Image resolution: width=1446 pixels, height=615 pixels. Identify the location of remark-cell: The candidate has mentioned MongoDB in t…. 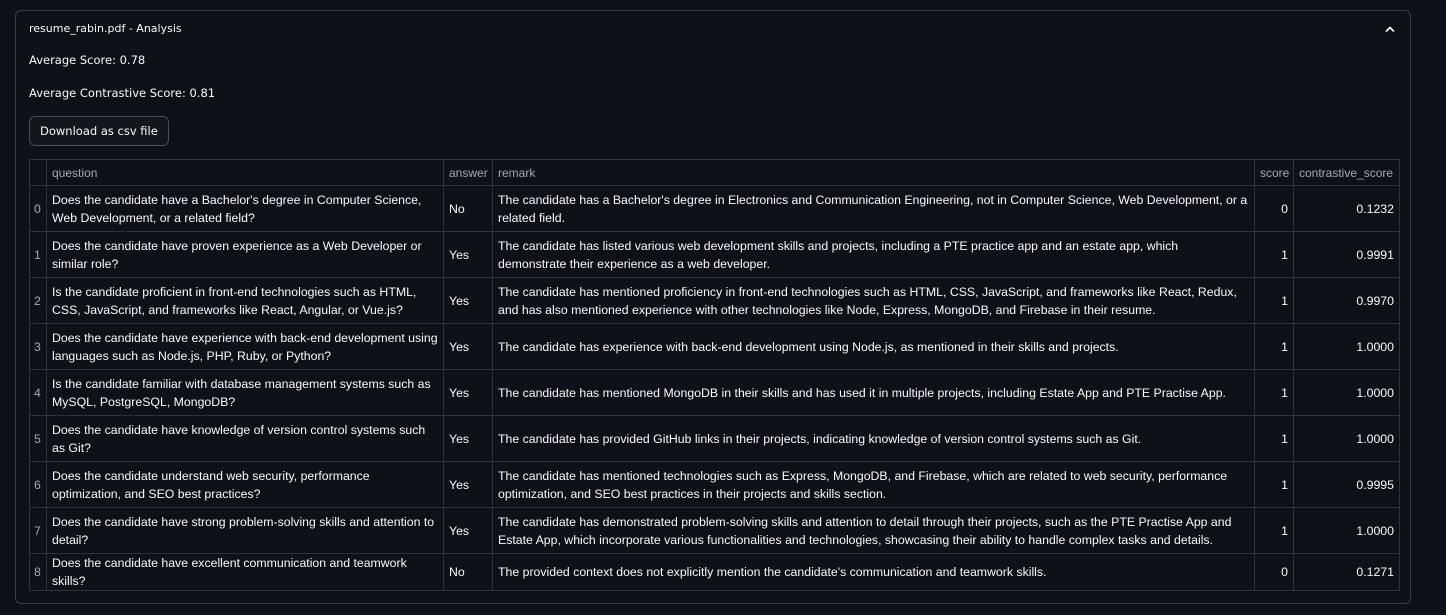
(873, 392).